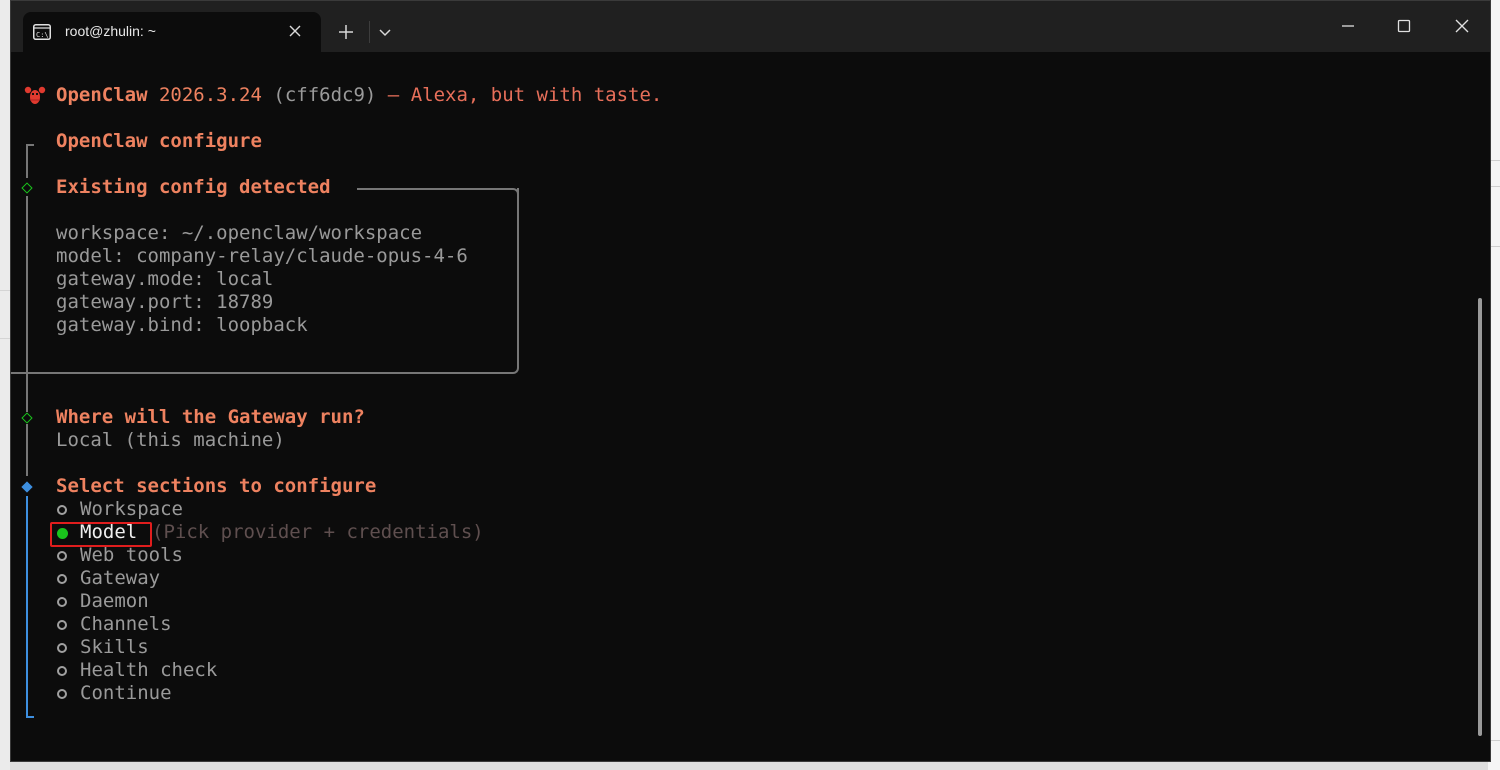  I want to click on terminal-icon: C:\, so click(42, 32).